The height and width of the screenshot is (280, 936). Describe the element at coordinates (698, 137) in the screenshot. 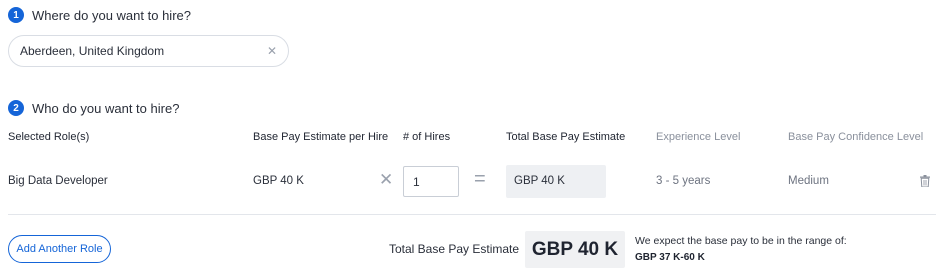

I see `header-experience-level: Experience Level` at that location.